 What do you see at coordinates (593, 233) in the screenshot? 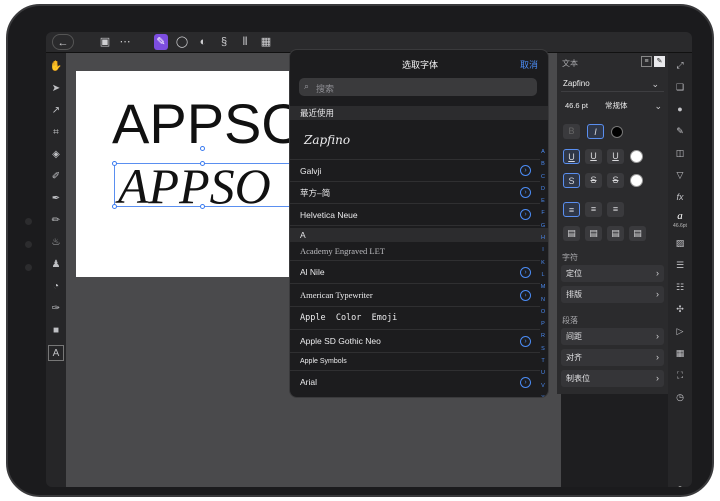
I see `justify-center-button: ▤` at bounding box center [593, 233].